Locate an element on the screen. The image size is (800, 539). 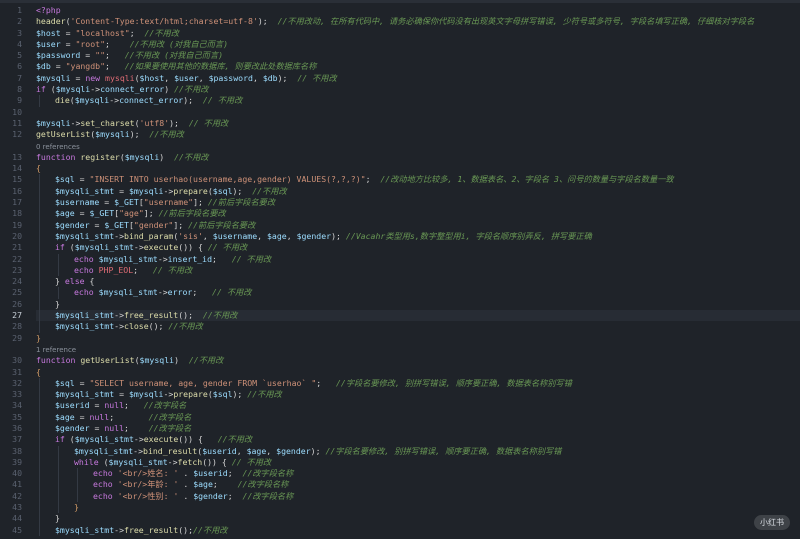
code-token: bind_result is located at coordinates (170, 450).